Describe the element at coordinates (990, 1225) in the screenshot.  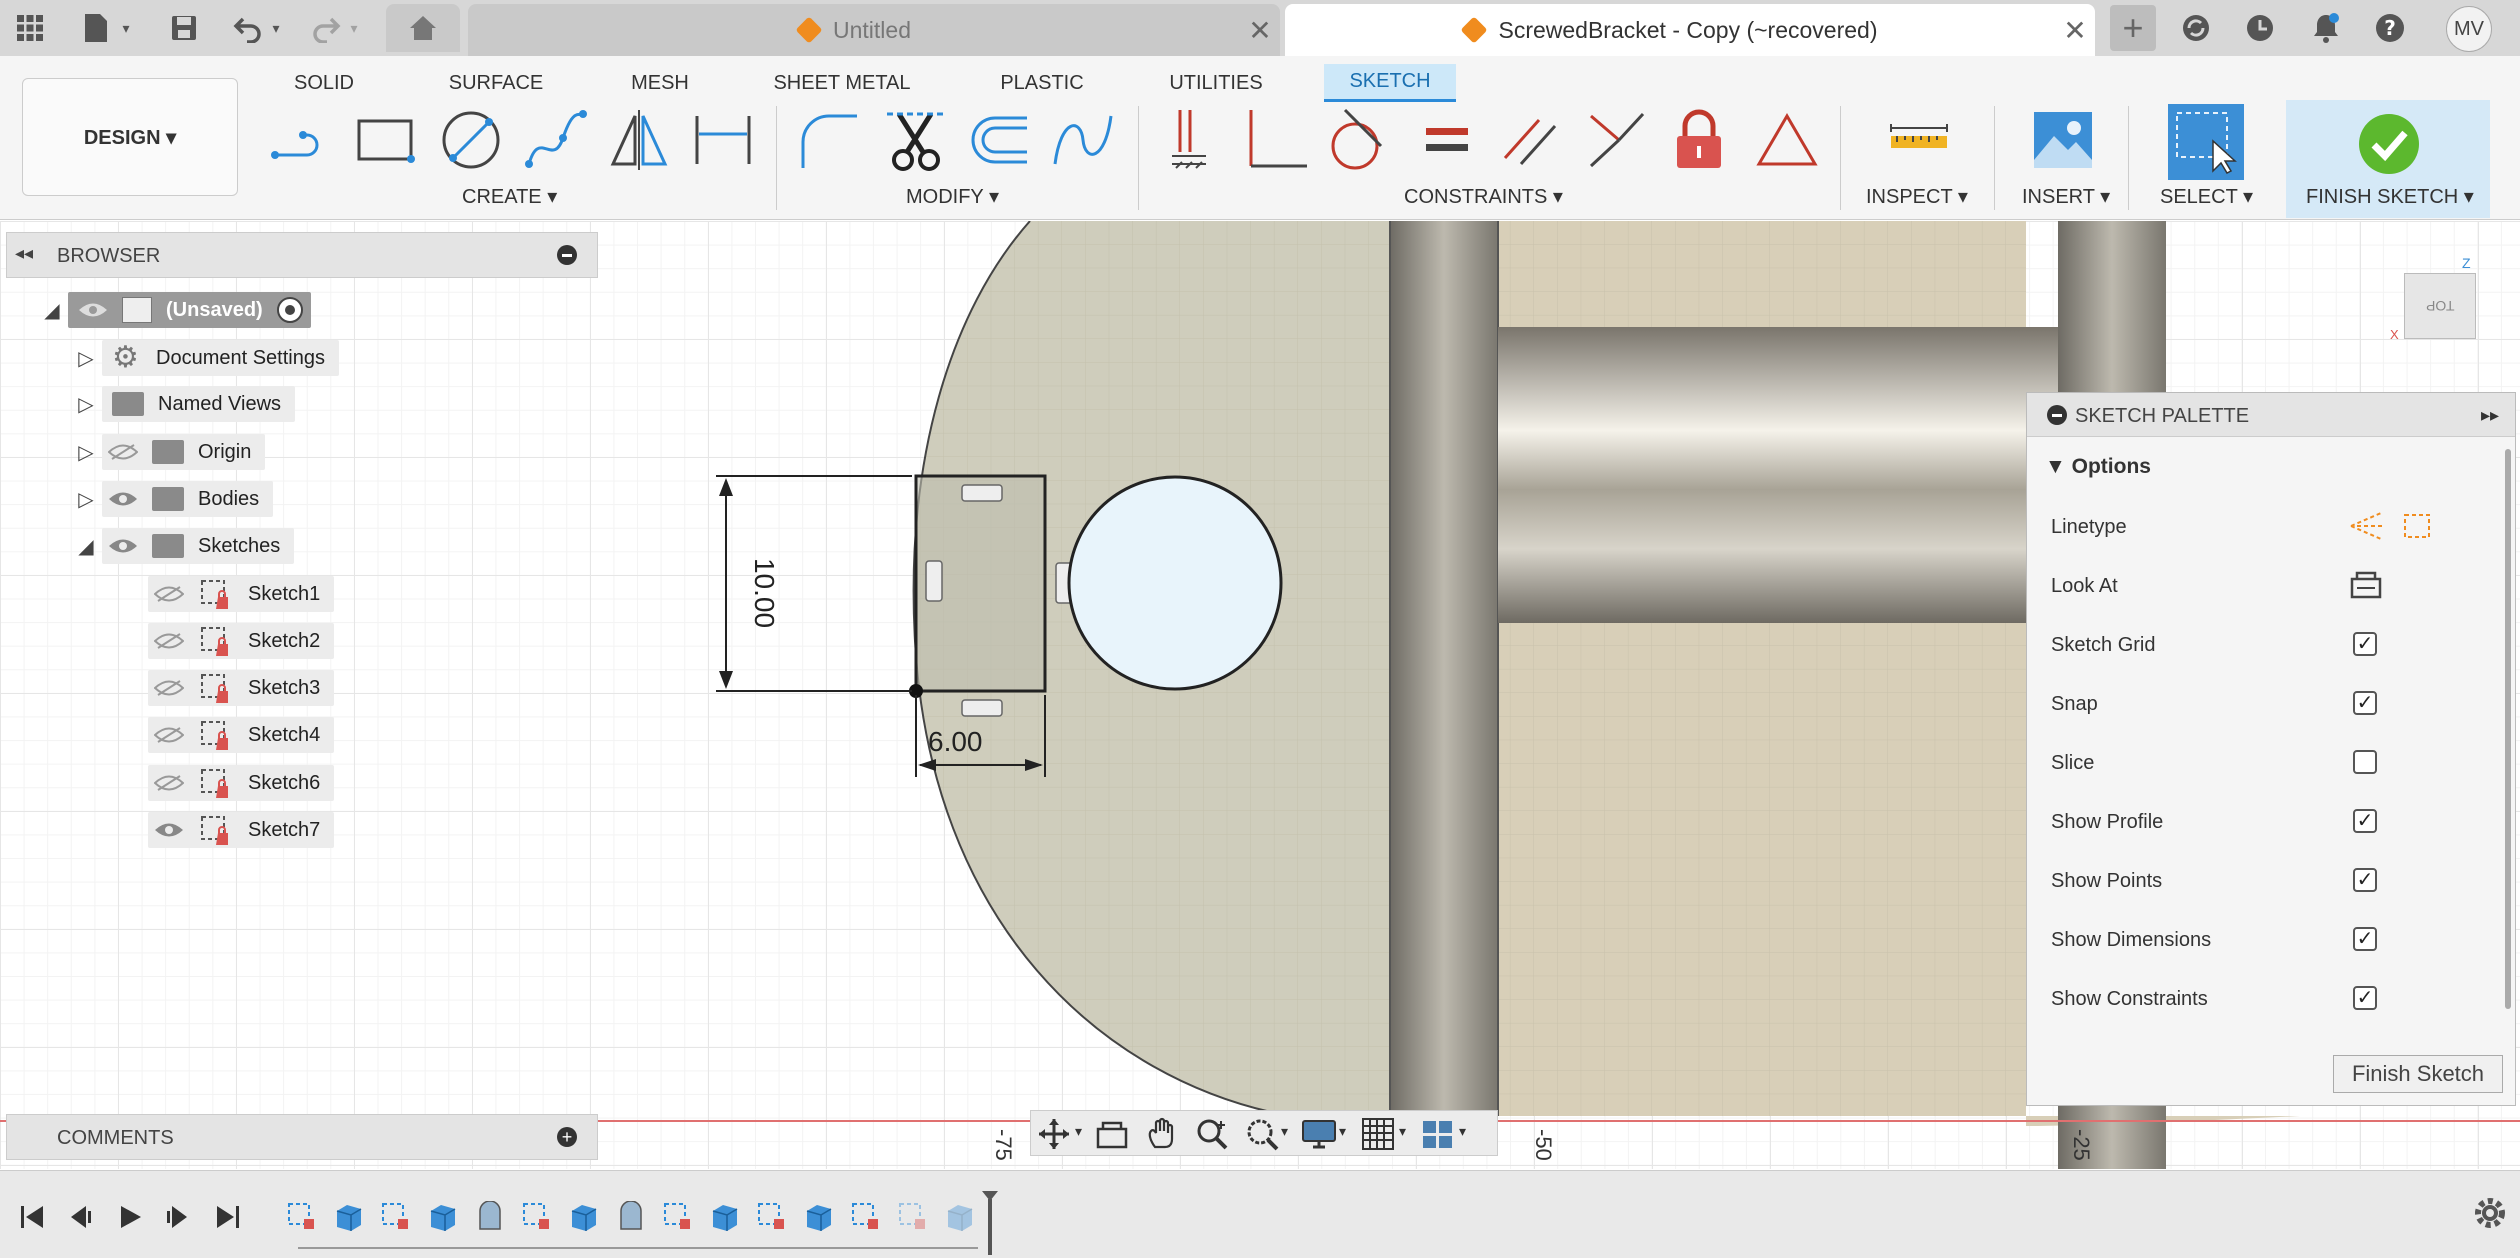
I see `timeline-marker` at that location.